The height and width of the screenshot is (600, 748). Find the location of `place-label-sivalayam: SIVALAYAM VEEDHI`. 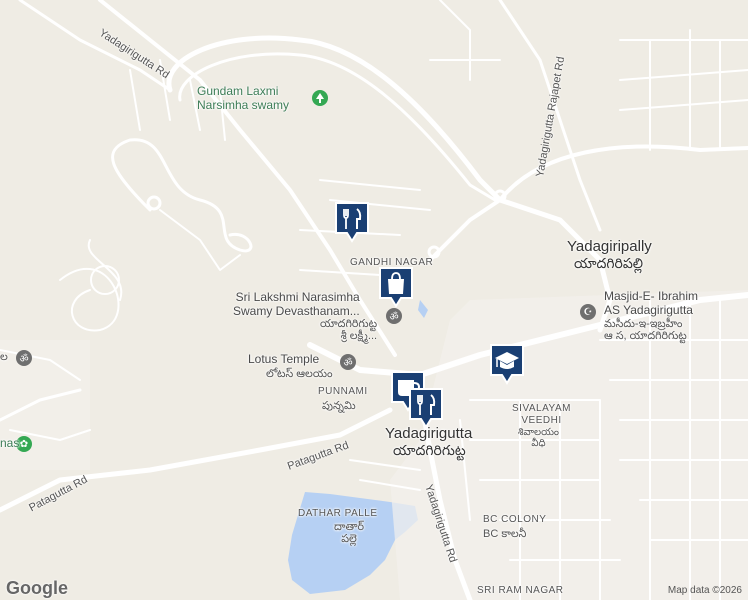

place-label-sivalayam: SIVALAYAM VEEDHI is located at coordinates (541, 414).